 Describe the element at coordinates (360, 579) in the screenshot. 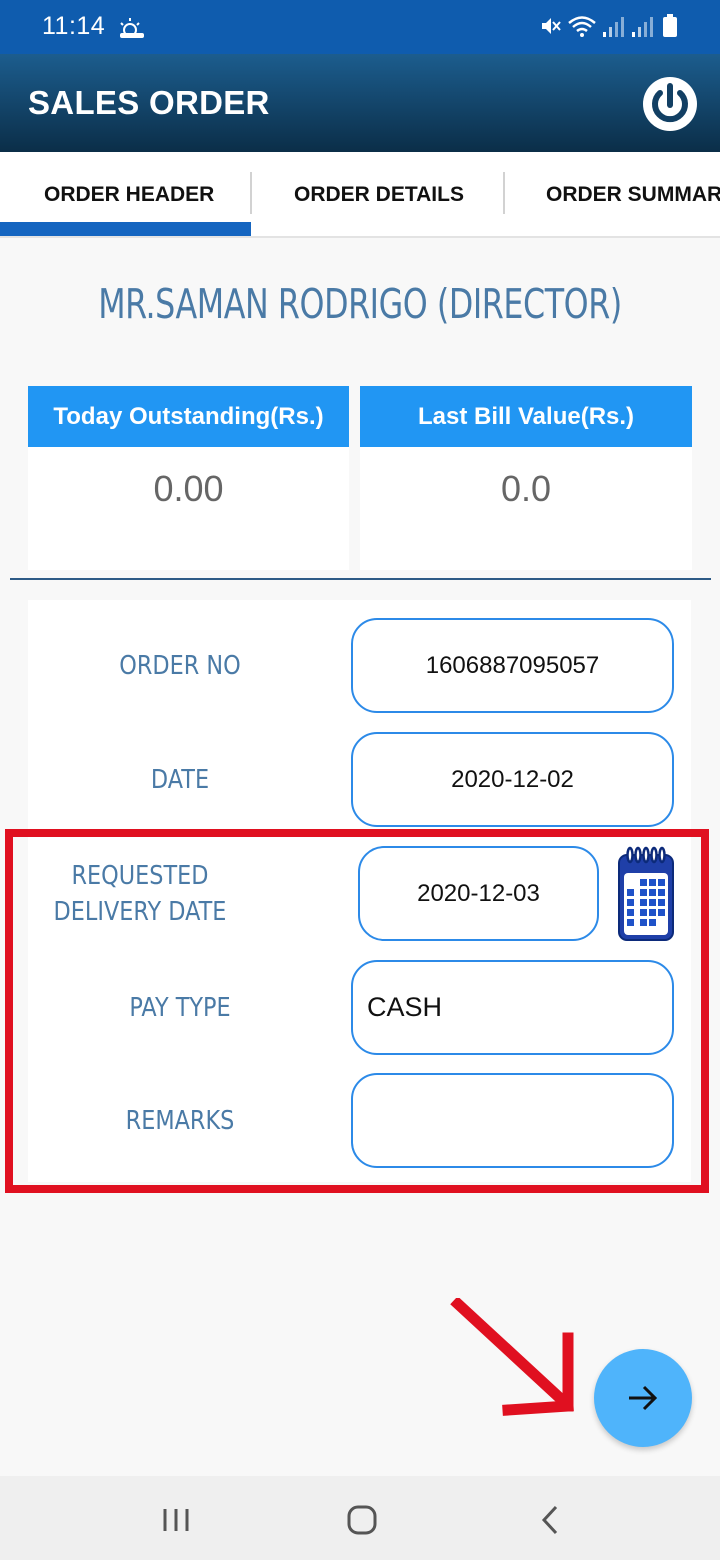

I see `divider` at that location.